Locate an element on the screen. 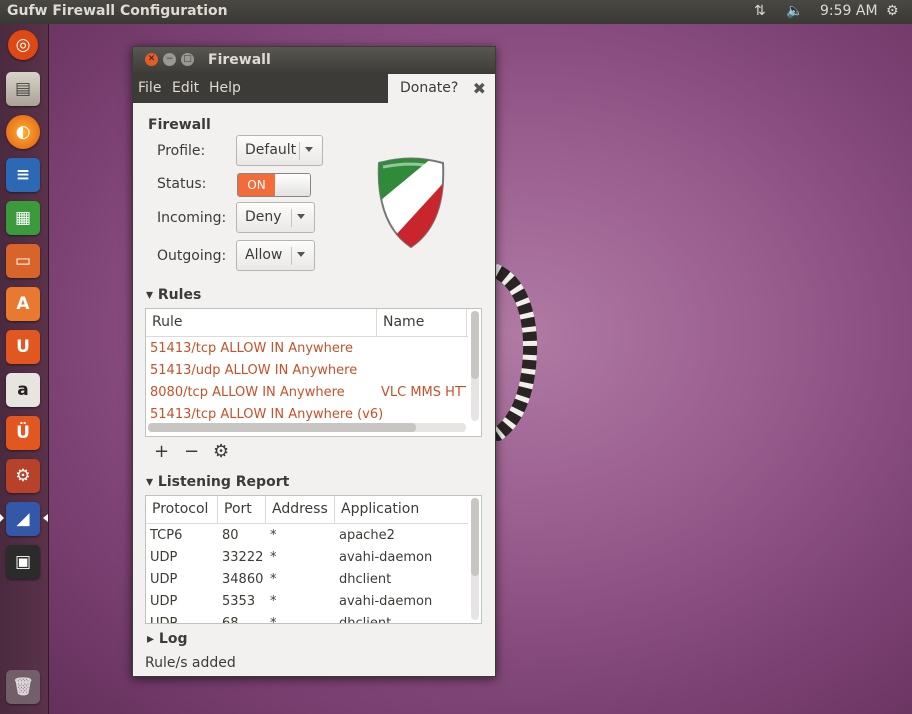 The width and height of the screenshot is (912, 714). rule-text: 51413/udp ALLOW IN Anywhere is located at coordinates (254, 370).